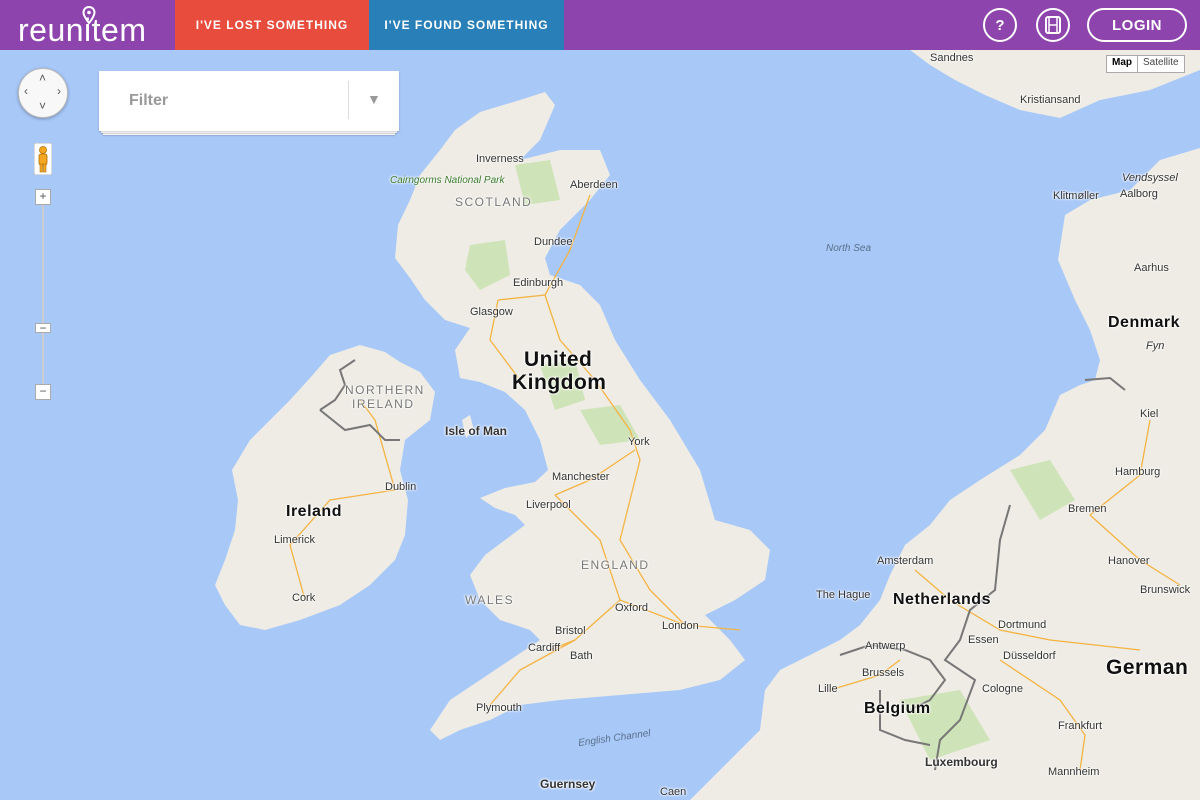  I want to click on map-type-satellite-button: Satellite, so click(1160, 64).